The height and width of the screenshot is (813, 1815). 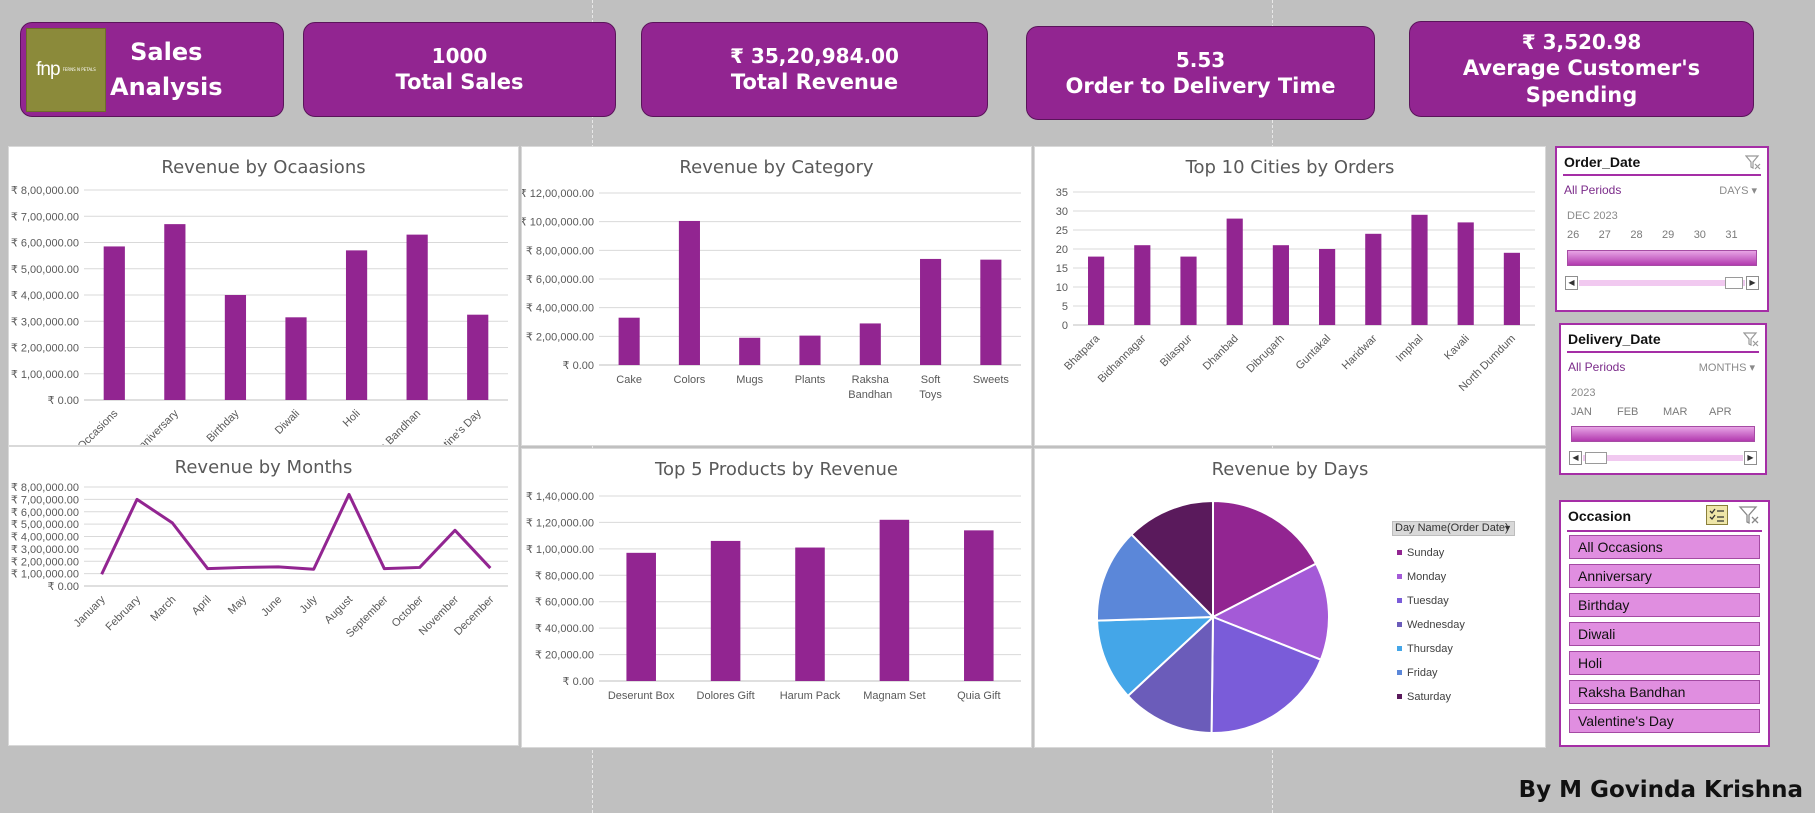 I want to click on y-tick-label: 15, so click(x=1062, y=269).